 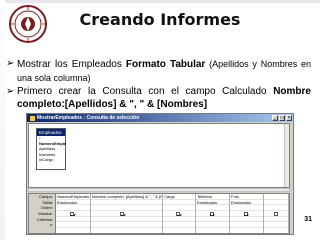 I want to click on grid-column, so click(x=276, y=213).